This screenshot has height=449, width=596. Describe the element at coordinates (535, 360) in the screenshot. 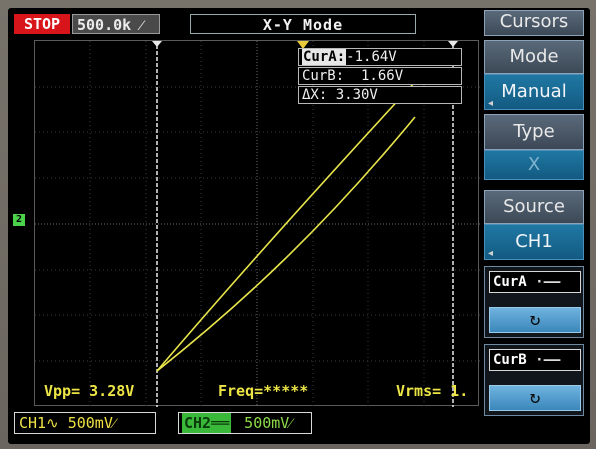

I see `cur-b-label: CurB ·——` at that location.